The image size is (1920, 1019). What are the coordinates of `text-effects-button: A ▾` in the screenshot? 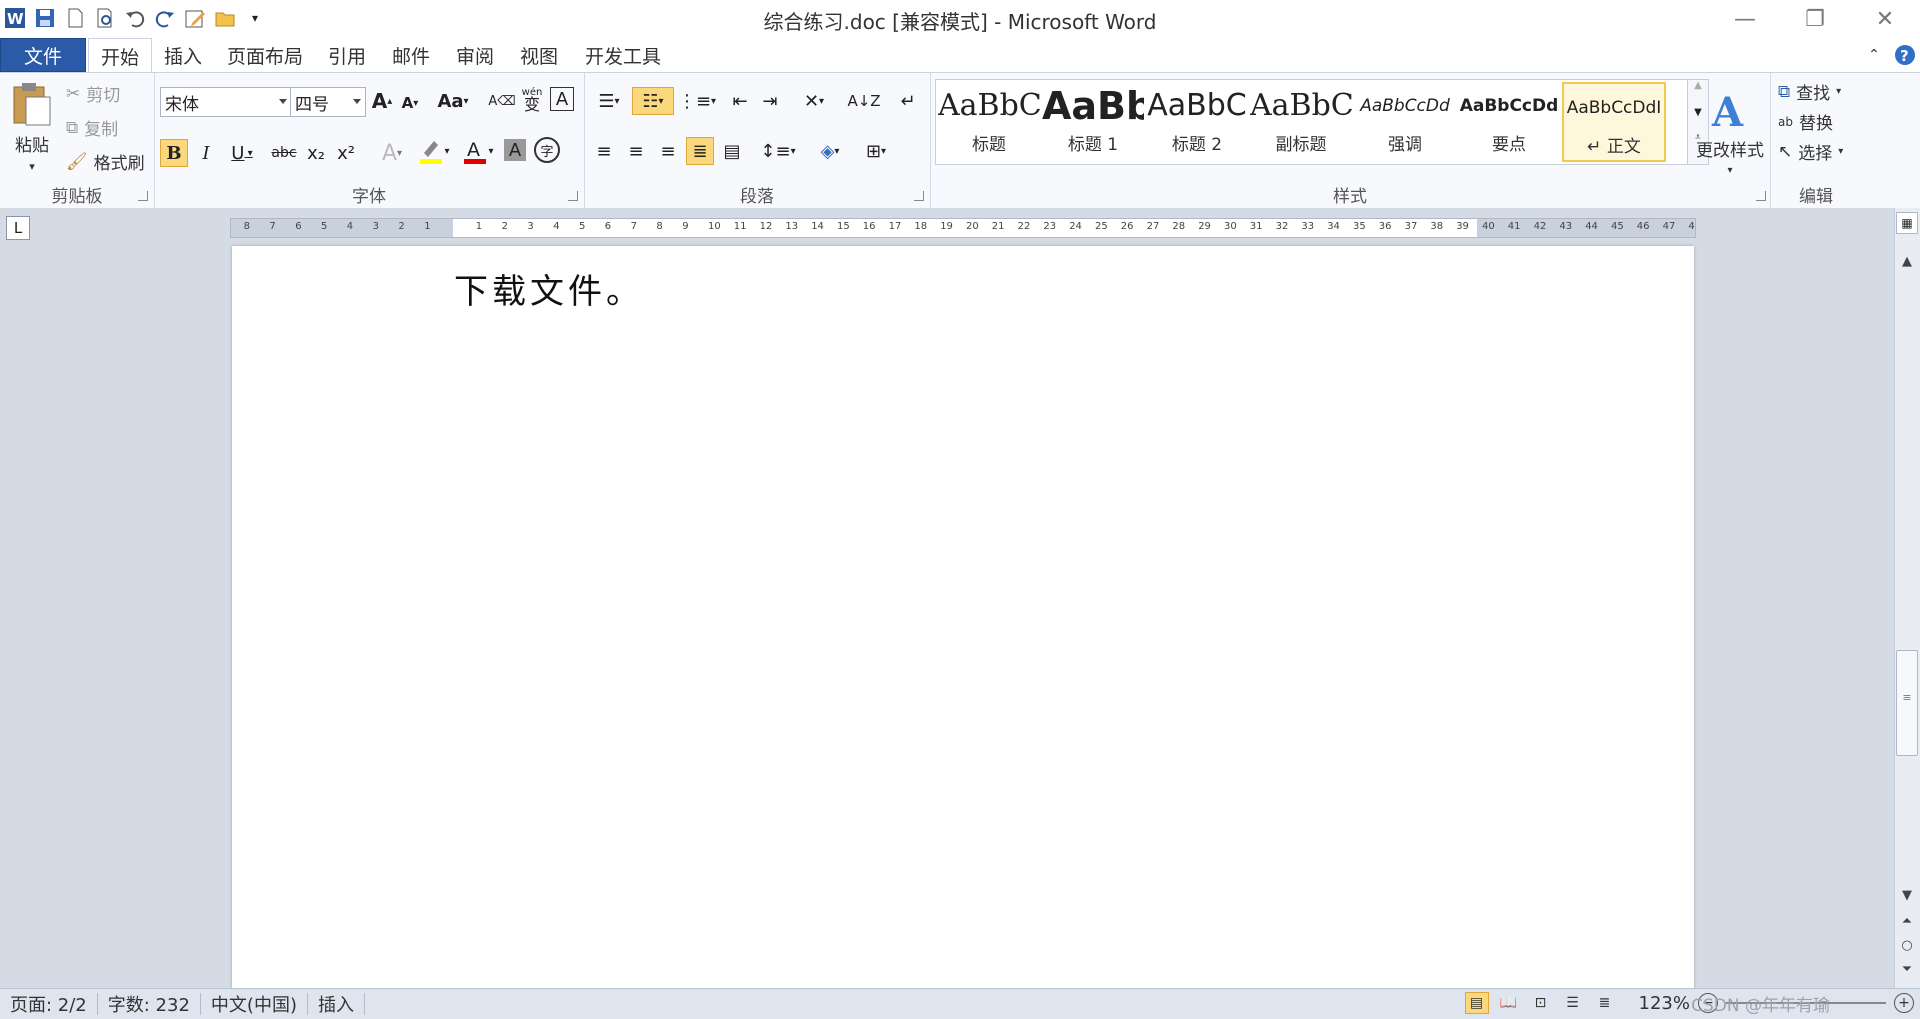 It's located at (392, 153).